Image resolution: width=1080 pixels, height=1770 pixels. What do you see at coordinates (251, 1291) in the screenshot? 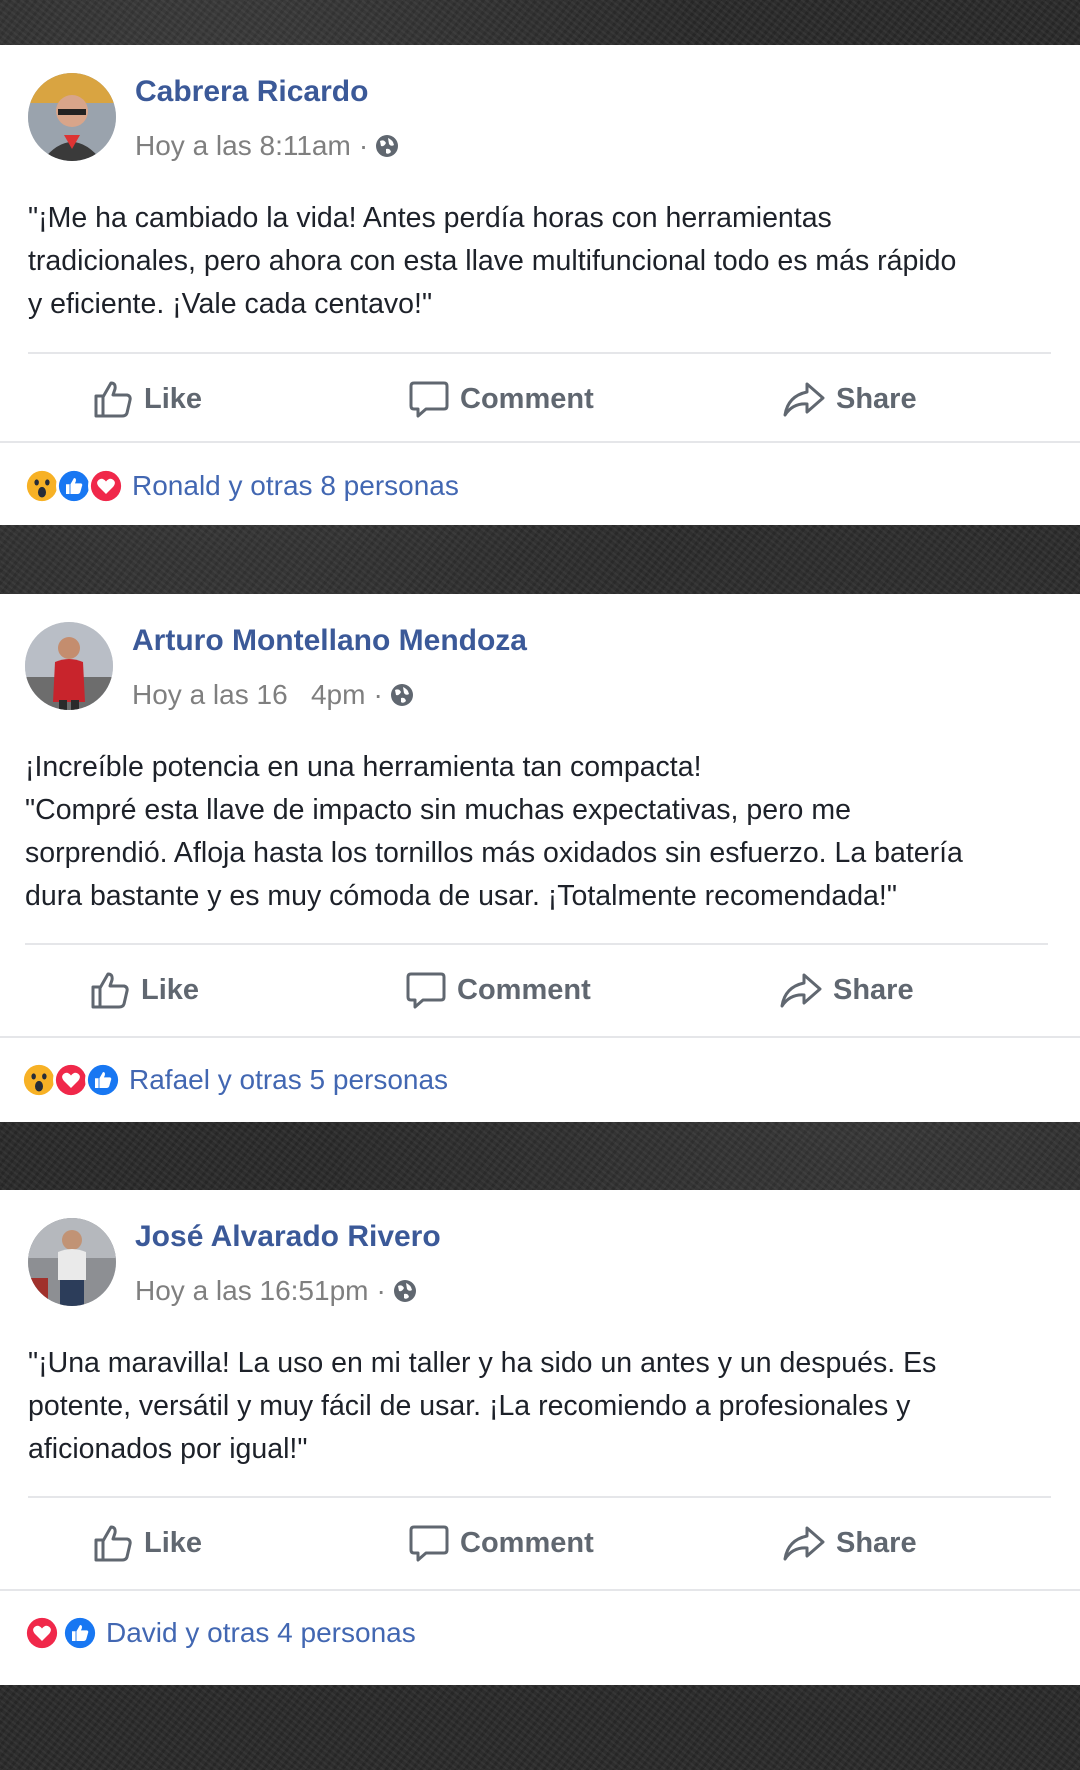
I see `post-time: Hoy a las 16:51pm` at bounding box center [251, 1291].